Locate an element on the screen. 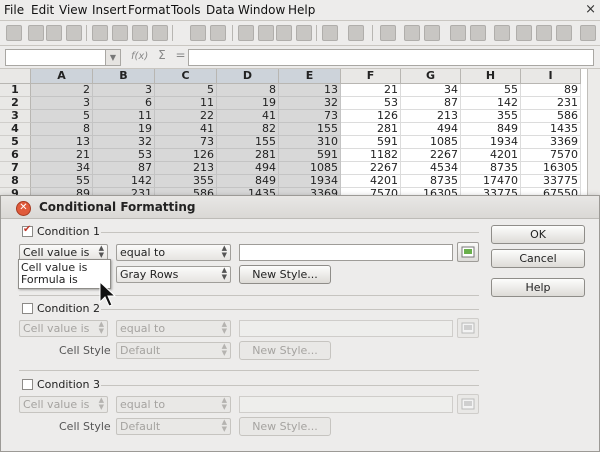 The width and height of the screenshot is (600, 452). gallery-icon is located at coordinates (564, 33).